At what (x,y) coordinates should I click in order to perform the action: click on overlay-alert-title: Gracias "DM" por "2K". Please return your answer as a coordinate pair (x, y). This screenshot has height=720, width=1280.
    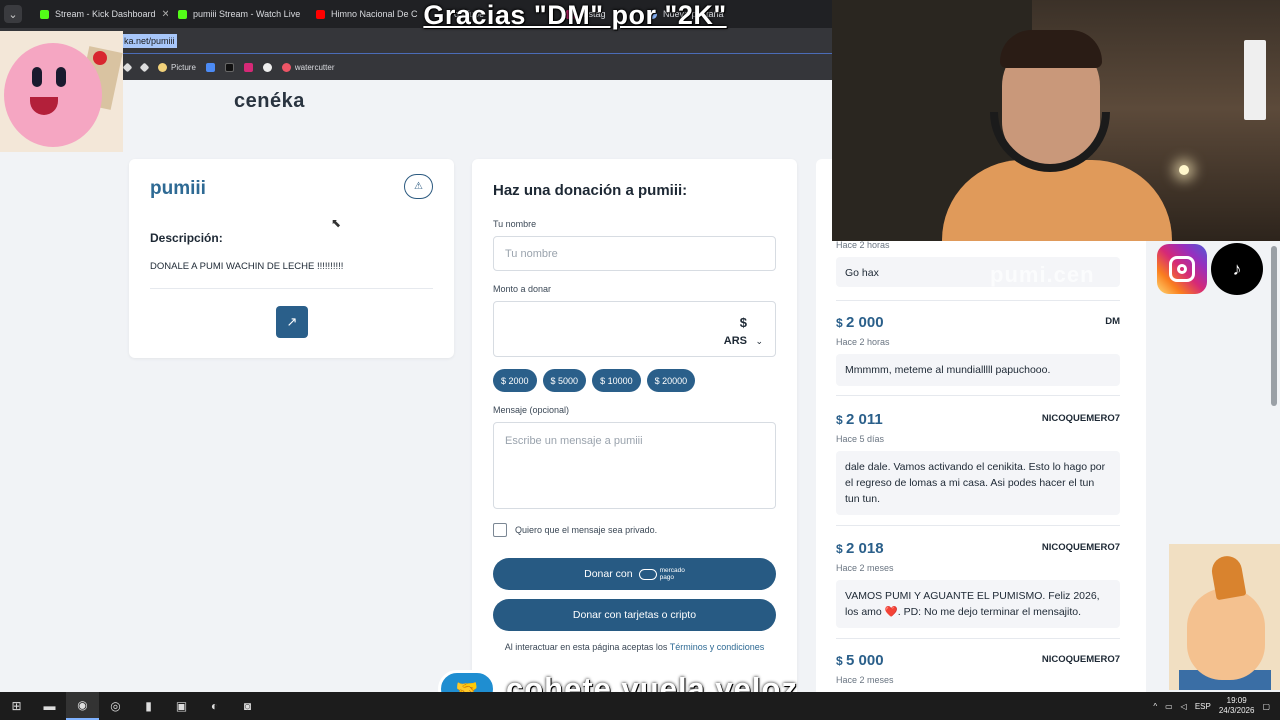
    Looking at the image, I should click on (575, 15).